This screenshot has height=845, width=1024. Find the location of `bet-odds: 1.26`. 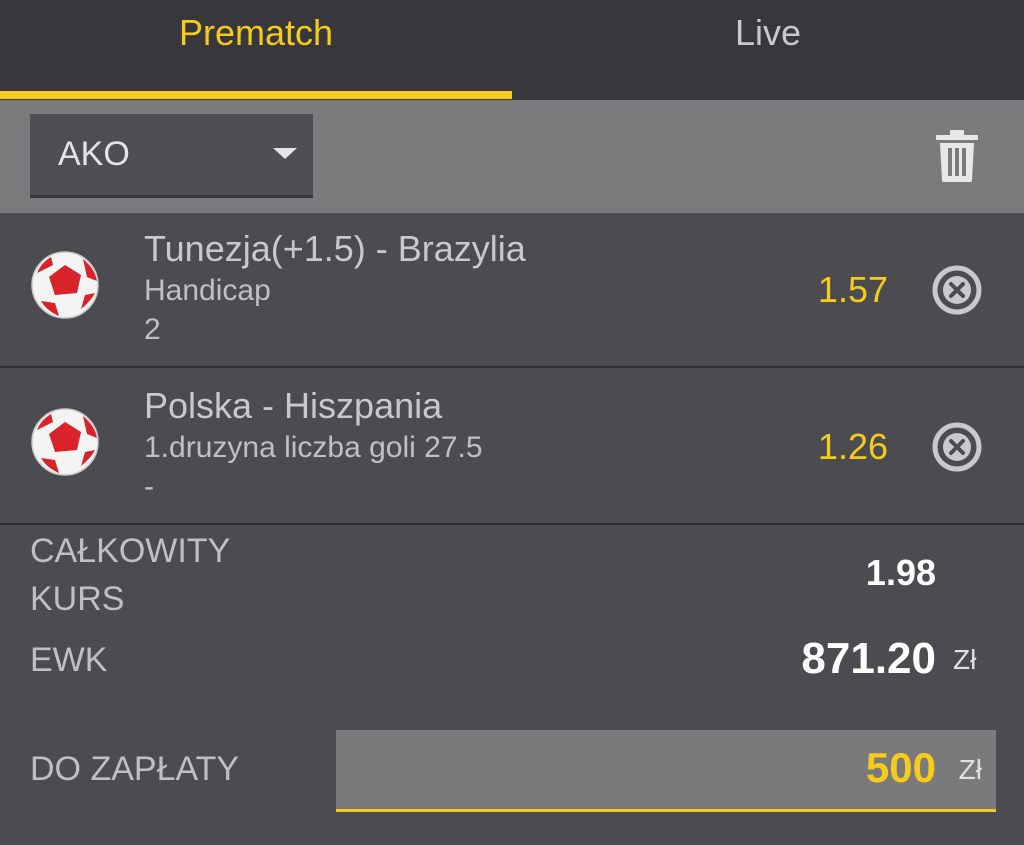

bet-odds: 1.26 is located at coordinates (852, 446).